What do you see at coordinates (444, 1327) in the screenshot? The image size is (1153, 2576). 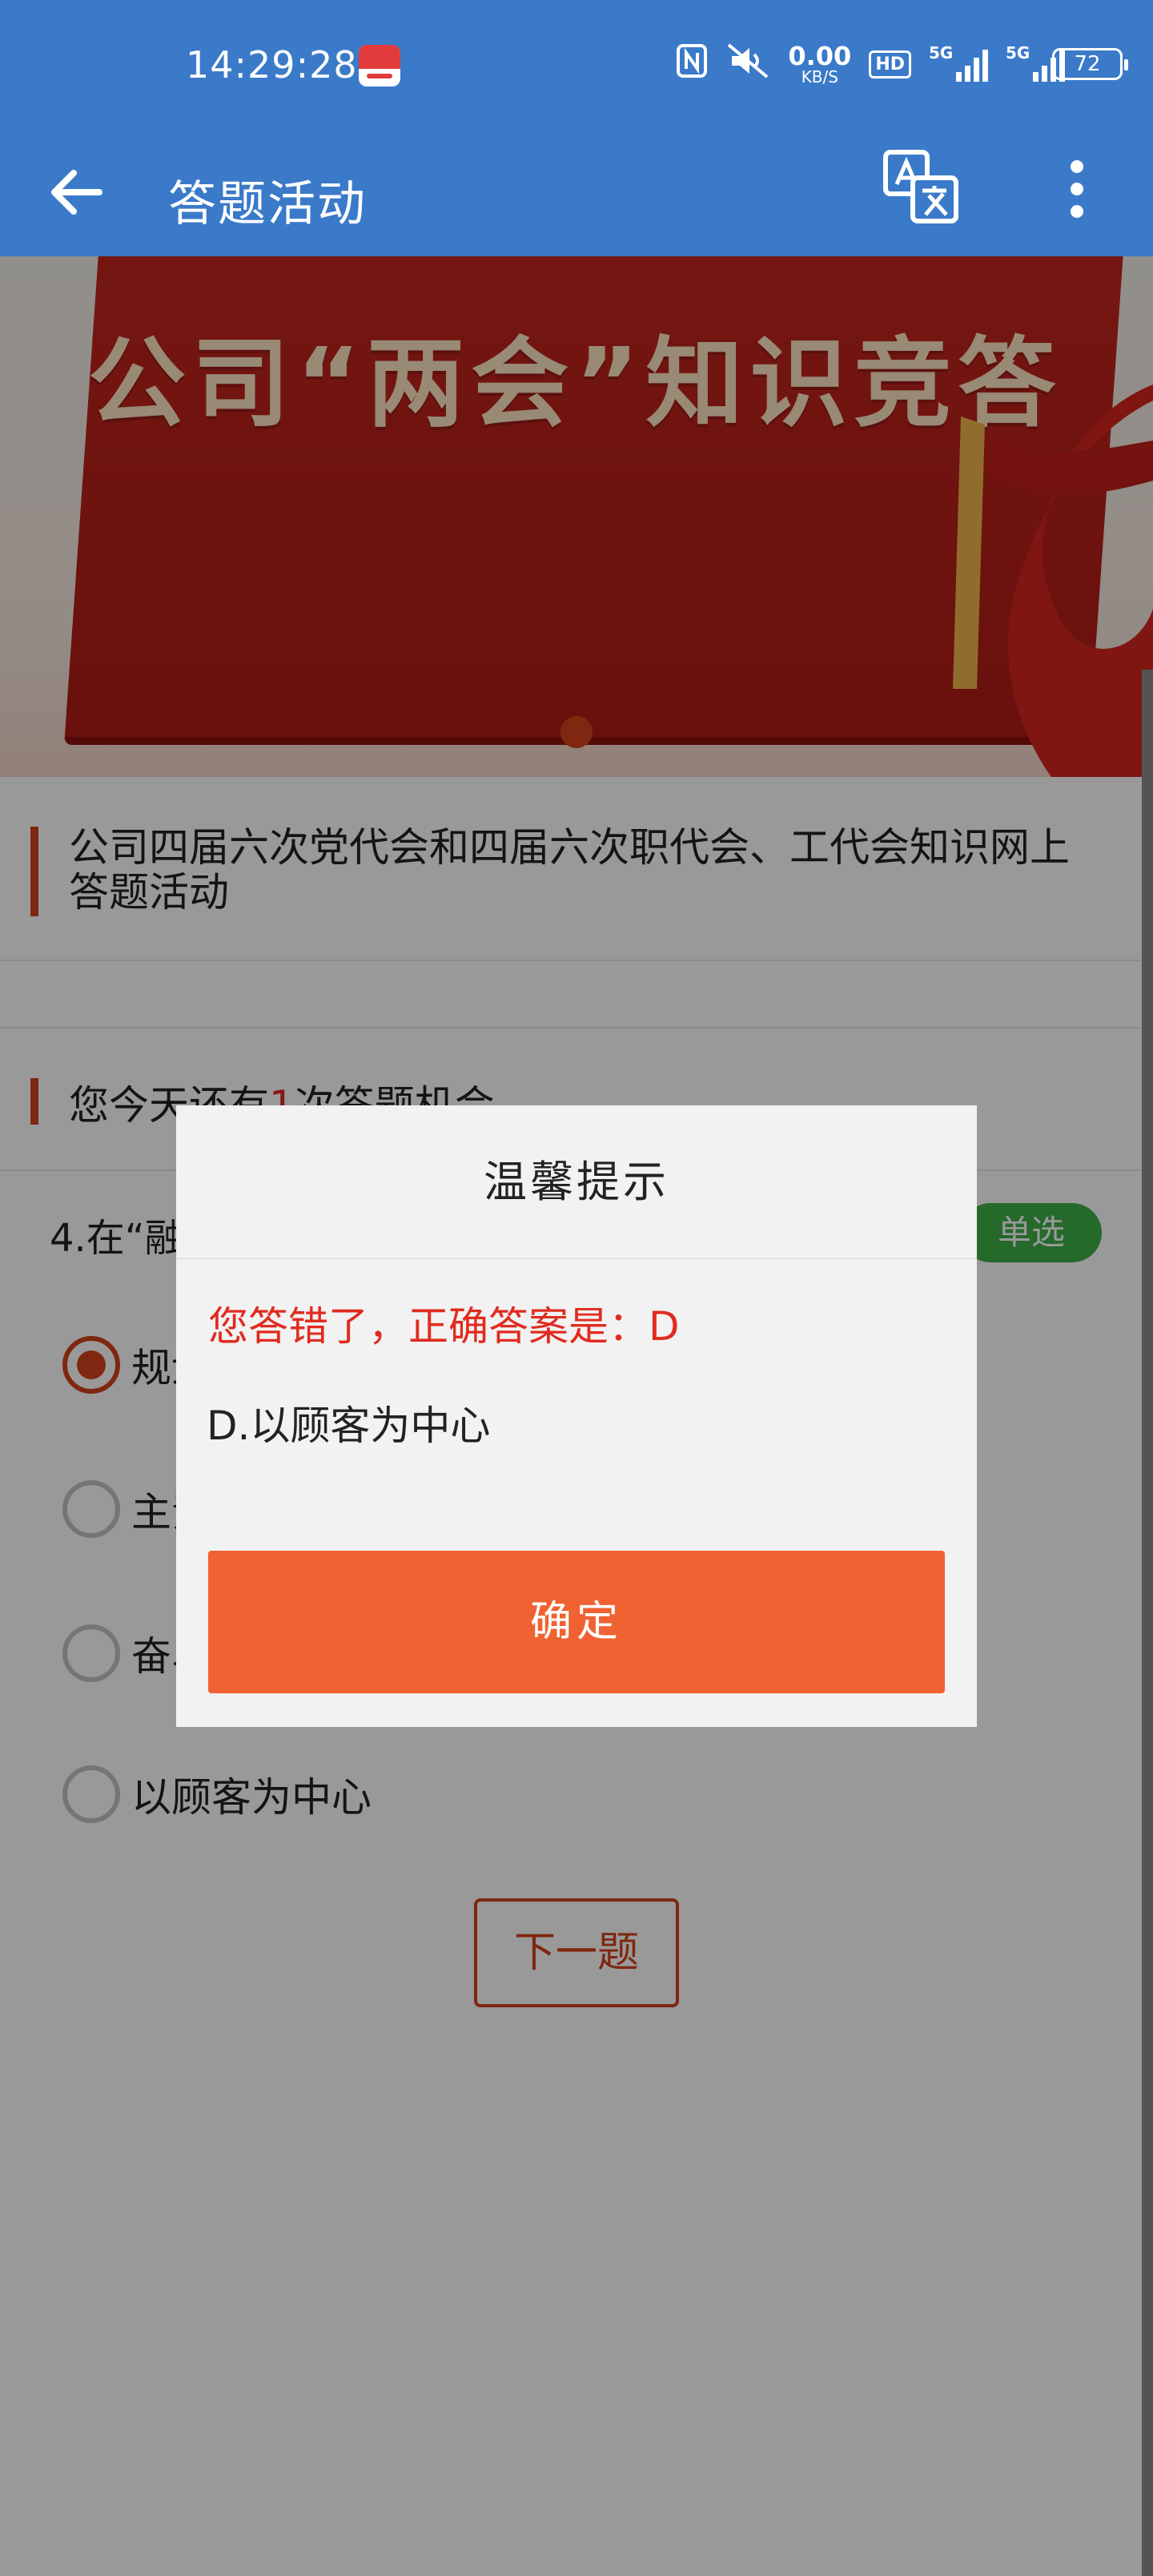 I see `dialog-error-message: 您答错了，正确答案是：D` at bounding box center [444, 1327].